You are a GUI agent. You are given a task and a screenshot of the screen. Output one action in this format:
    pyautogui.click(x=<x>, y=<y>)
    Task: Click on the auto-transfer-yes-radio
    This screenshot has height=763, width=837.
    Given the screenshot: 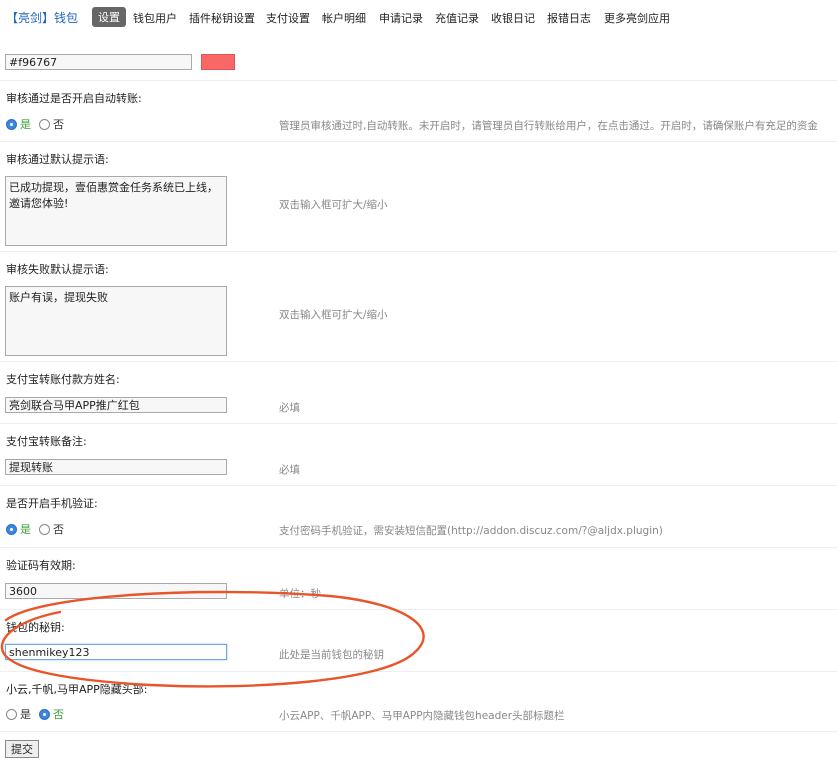 What is the action you would take?
    pyautogui.click(x=11, y=124)
    